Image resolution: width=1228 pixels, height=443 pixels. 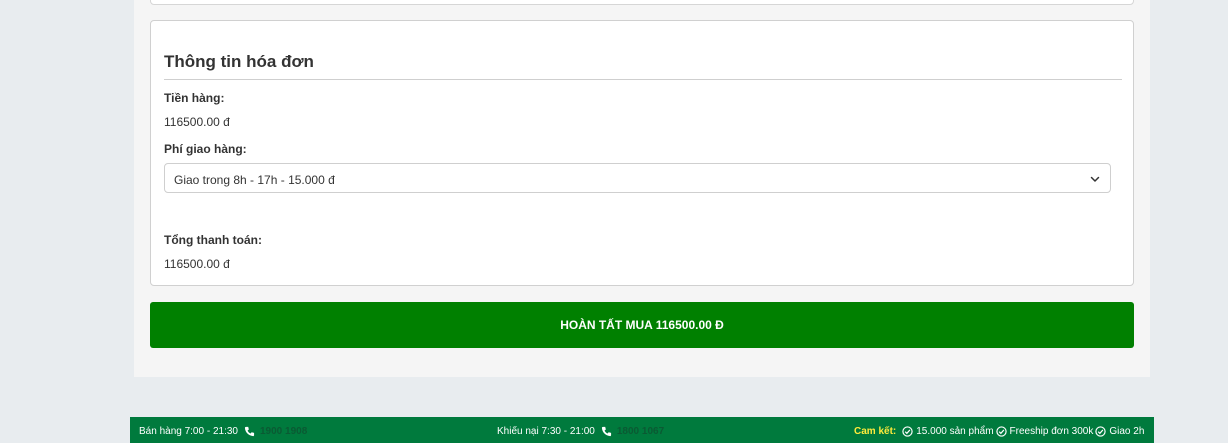 What do you see at coordinates (642, 325) in the screenshot?
I see `complete-purchase-button: HOÀN TẤT MUA 116500.00 Đ` at bounding box center [642, 325].